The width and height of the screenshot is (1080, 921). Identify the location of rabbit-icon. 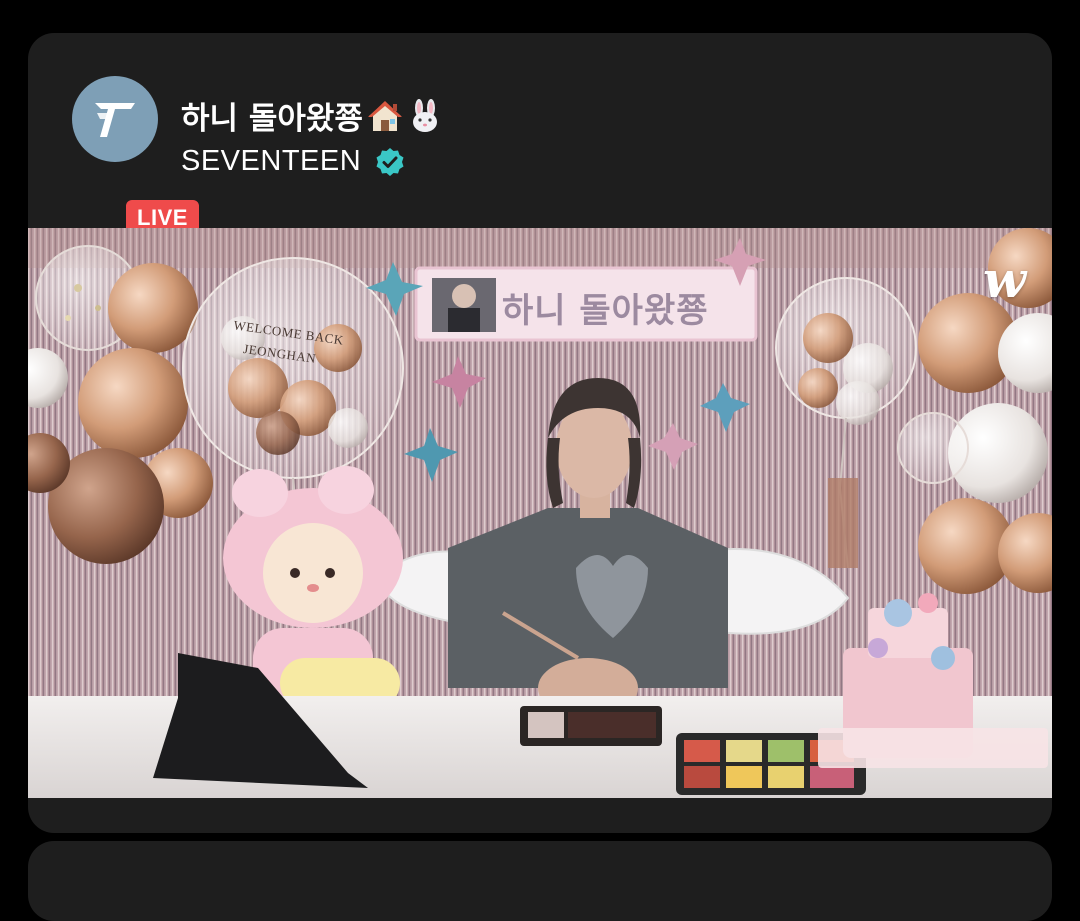
(424, 115).